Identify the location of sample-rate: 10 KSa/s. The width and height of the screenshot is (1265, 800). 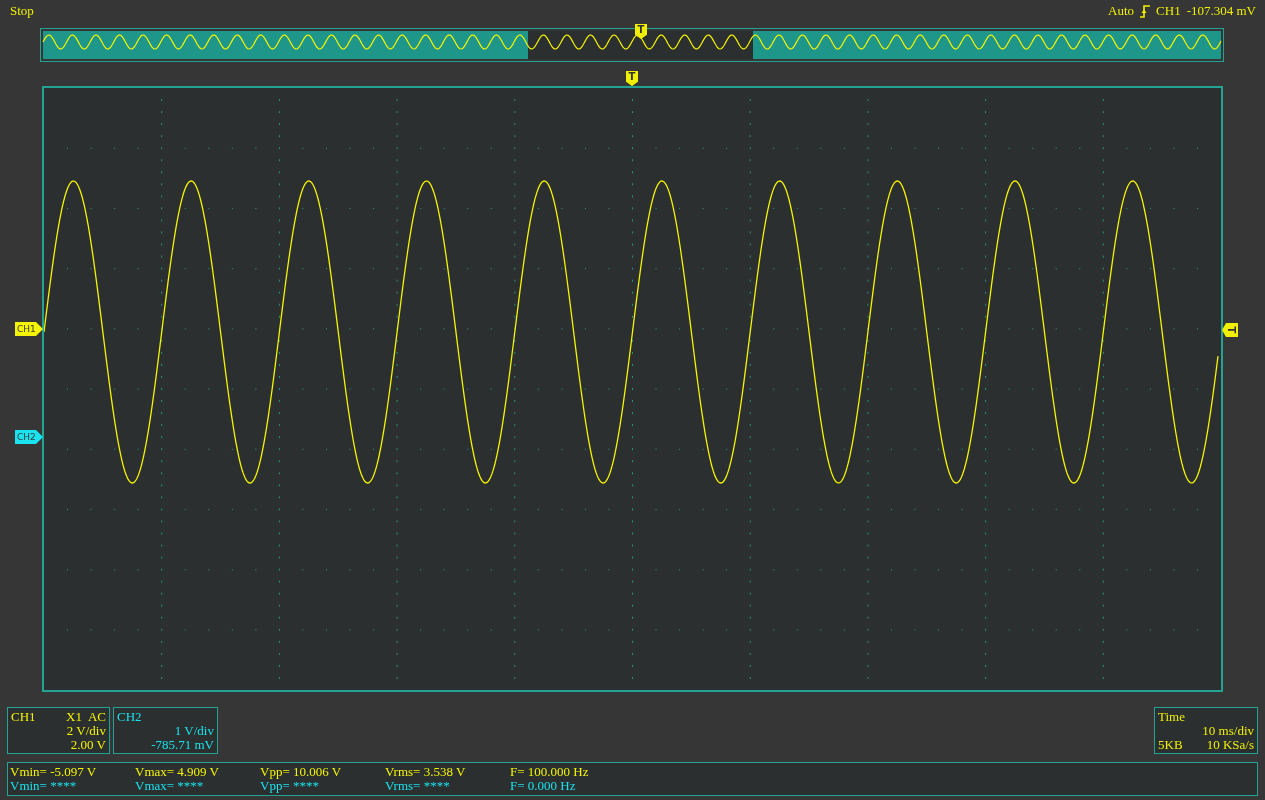
(1230, 745).